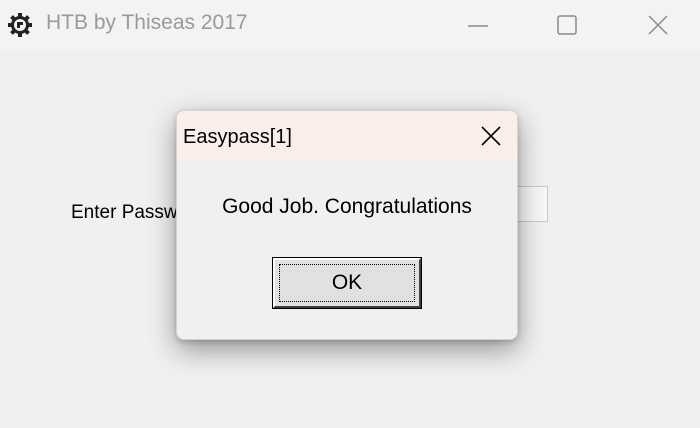 This screenshot has width=700, height=428. I want to click on close-button, so click(658, 25).